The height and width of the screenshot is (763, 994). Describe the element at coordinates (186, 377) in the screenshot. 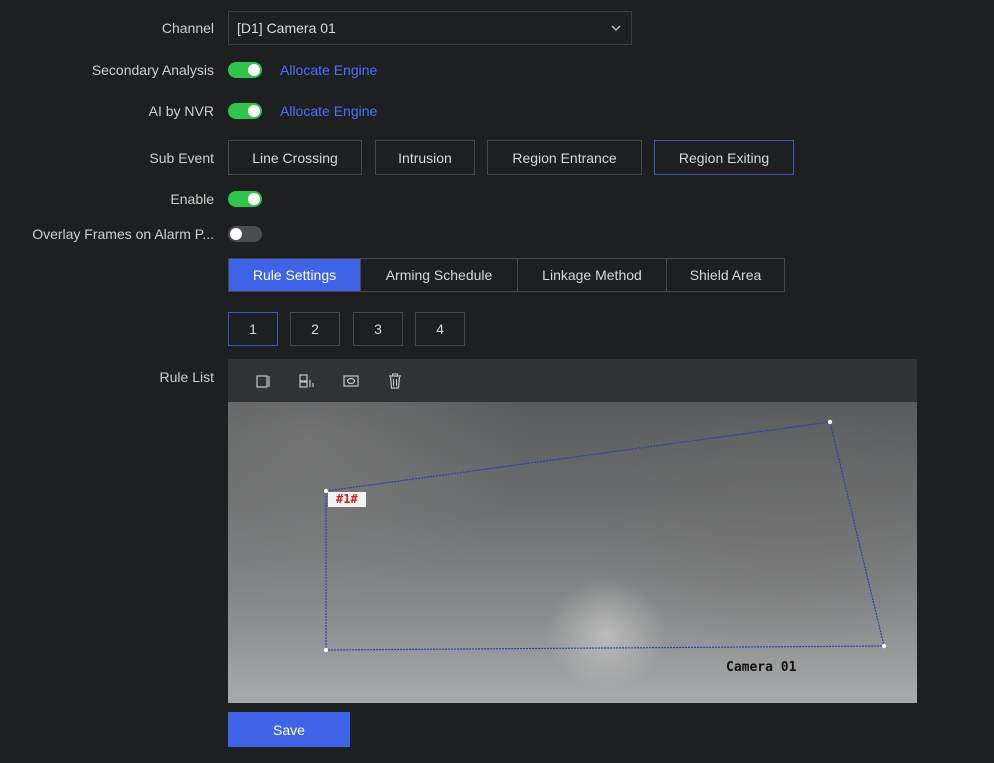

I see `rule-list-label: Rule List` at that location.